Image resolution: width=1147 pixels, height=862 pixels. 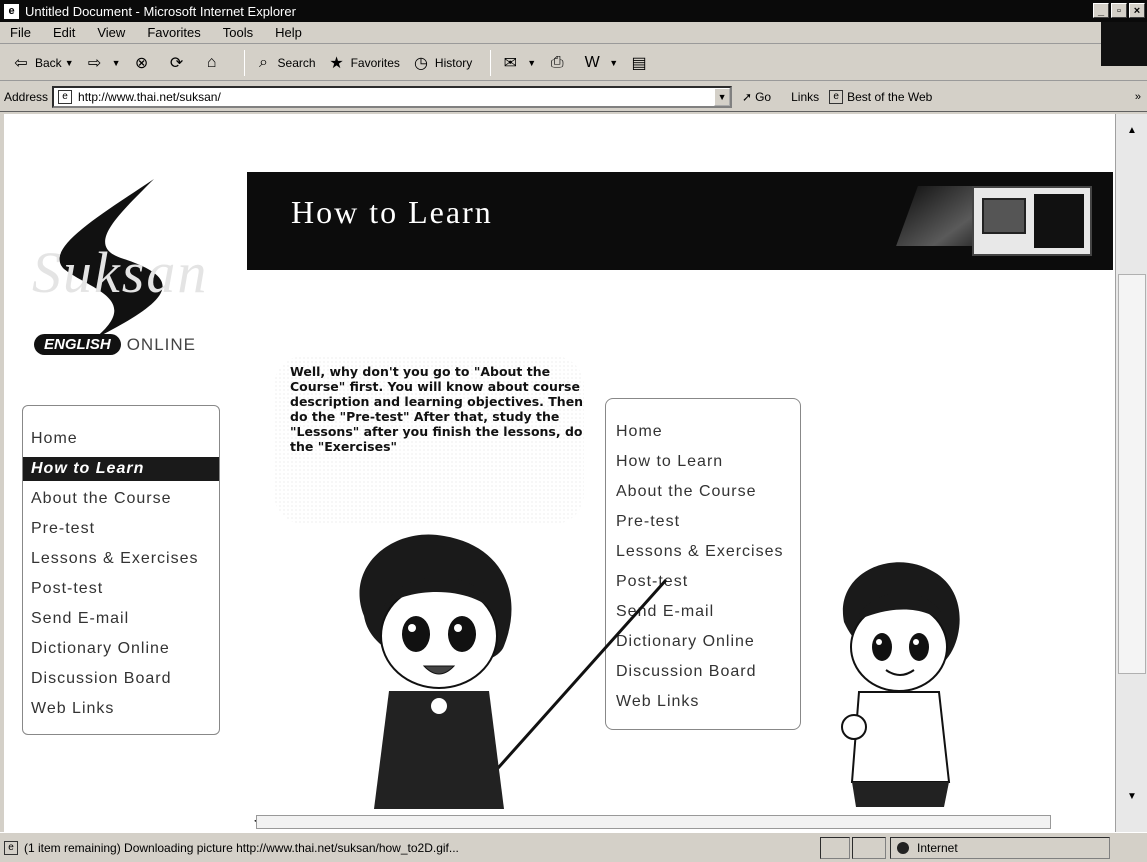 I want to click on menu-file: File, so click(x=20, y=32).